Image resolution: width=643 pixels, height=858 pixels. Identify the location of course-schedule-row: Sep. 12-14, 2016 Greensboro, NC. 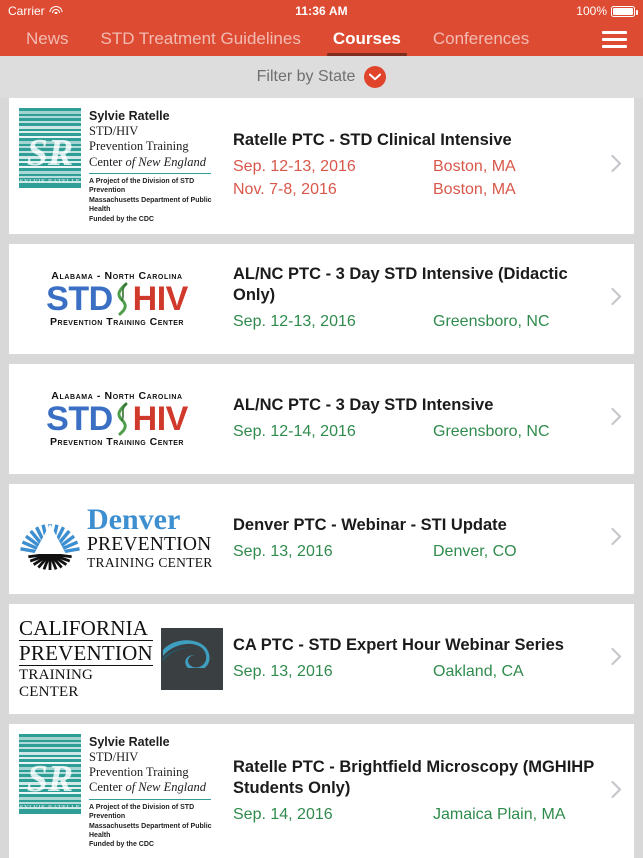
(418, 432).